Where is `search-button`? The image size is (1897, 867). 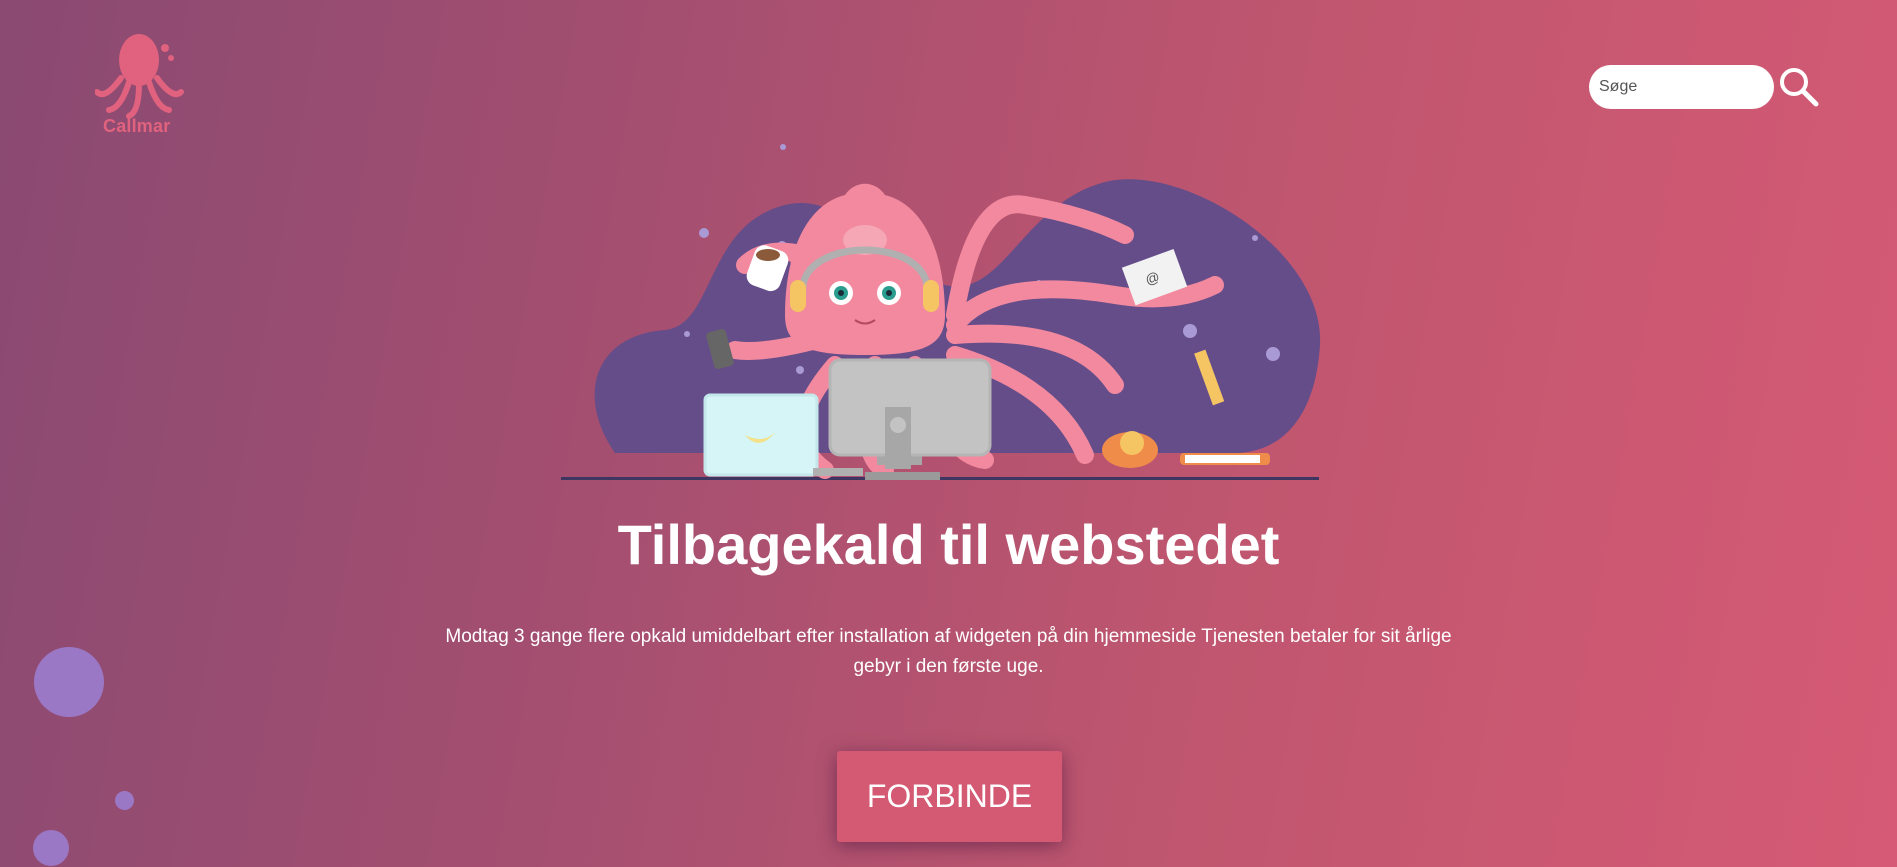 search-button is located at coordinates (1799, 87).